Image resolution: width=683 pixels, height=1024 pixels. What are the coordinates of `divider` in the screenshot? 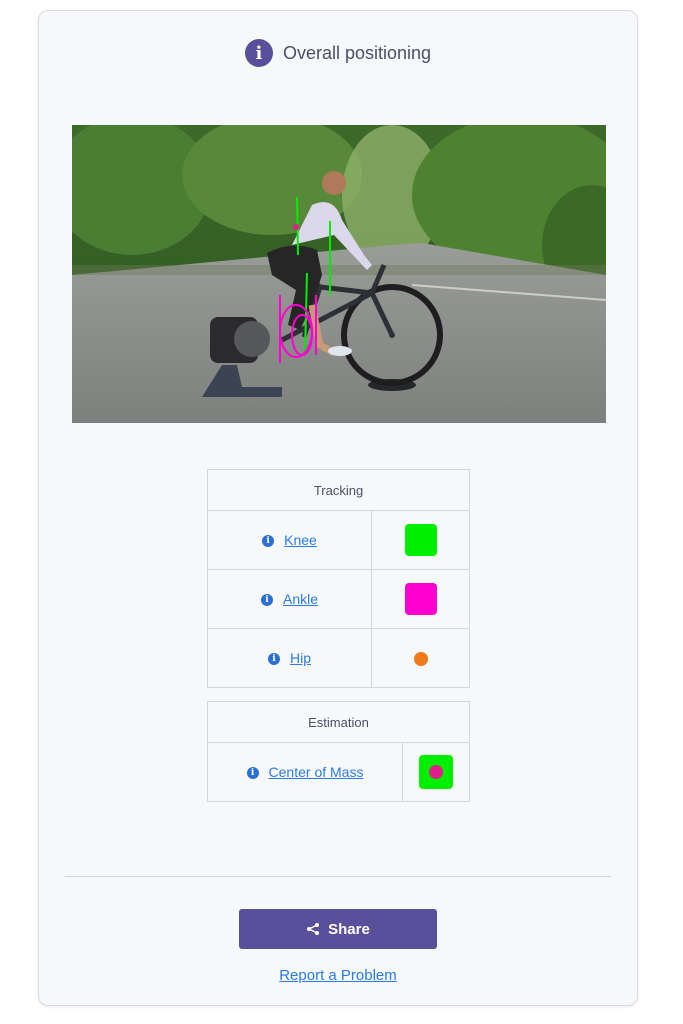 It's located at (338, 876).